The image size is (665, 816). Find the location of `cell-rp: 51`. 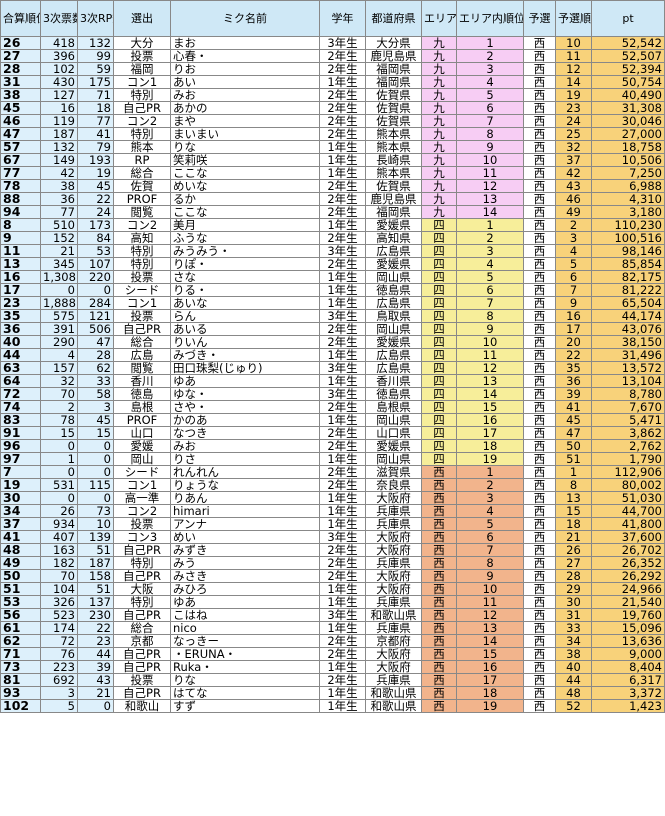

cell-rp: 51 is located at coordinates (95, 589).